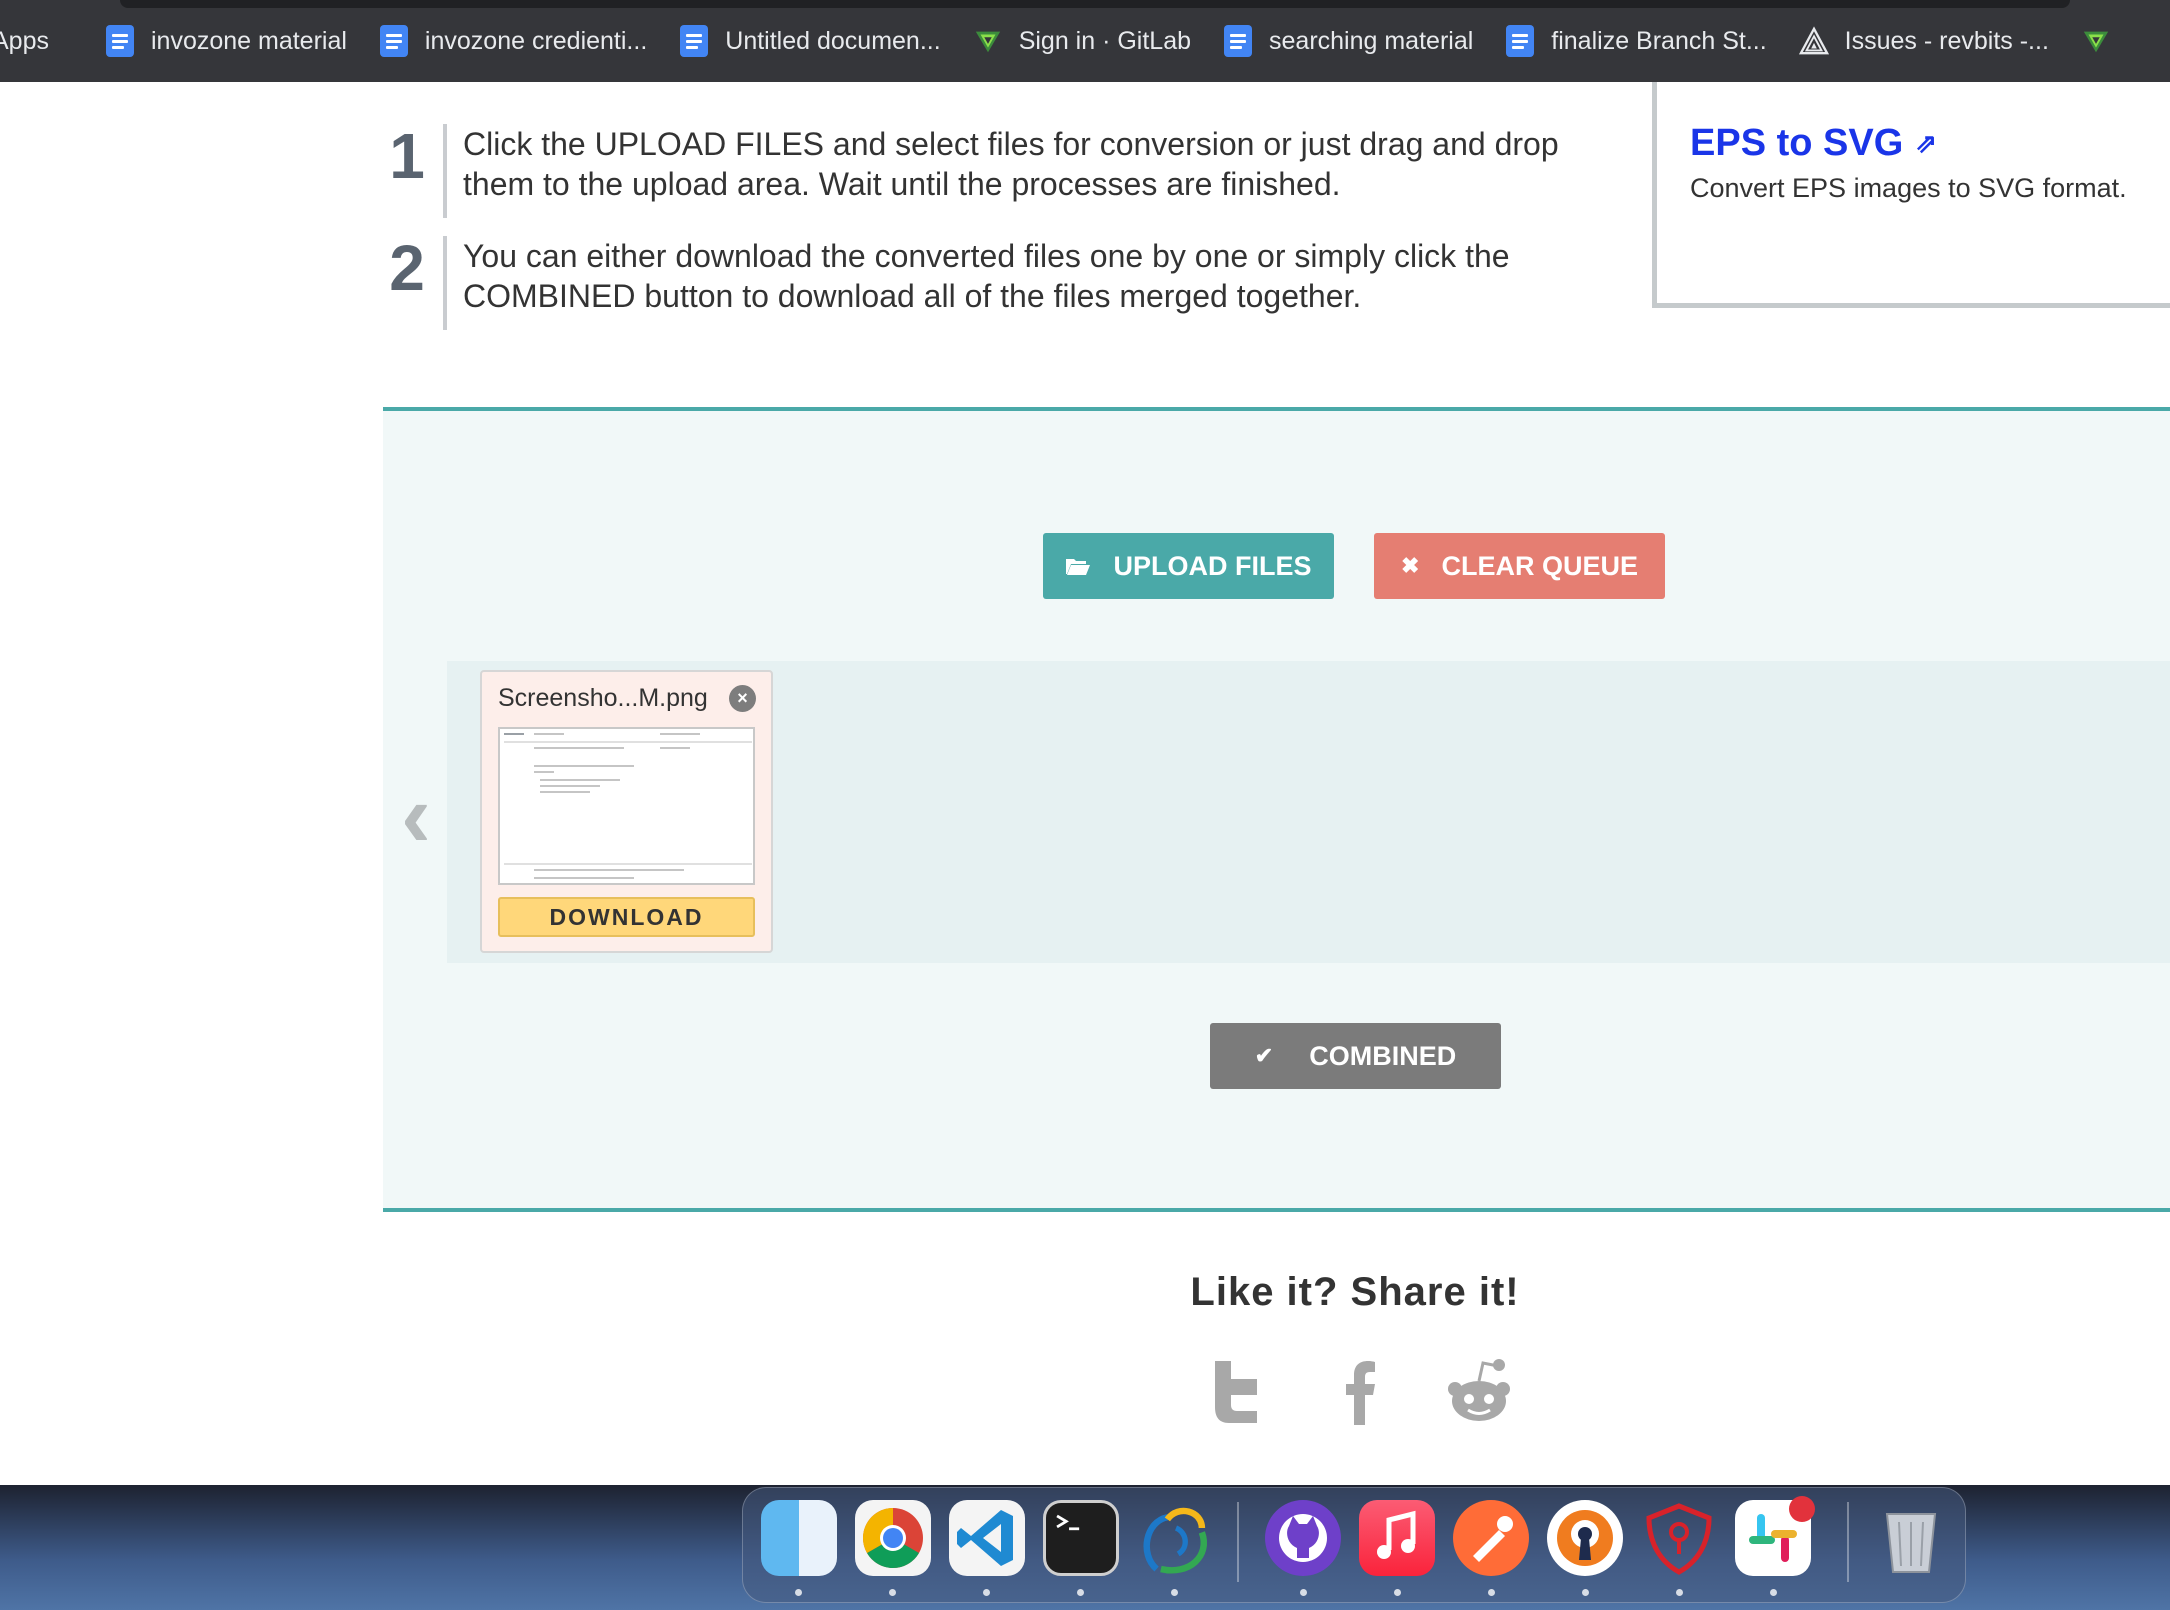 This screenshot has width=2170, height=1610. What do you see at coordinates (24, 40) in the screenshot?
I see `bookmark-label: Apps` at bounding box center [24, 40].